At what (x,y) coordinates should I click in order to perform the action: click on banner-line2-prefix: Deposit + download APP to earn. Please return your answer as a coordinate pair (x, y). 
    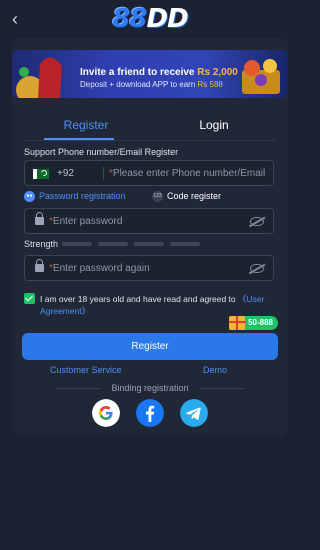
    Looking at the image, I should click on (138, 84).